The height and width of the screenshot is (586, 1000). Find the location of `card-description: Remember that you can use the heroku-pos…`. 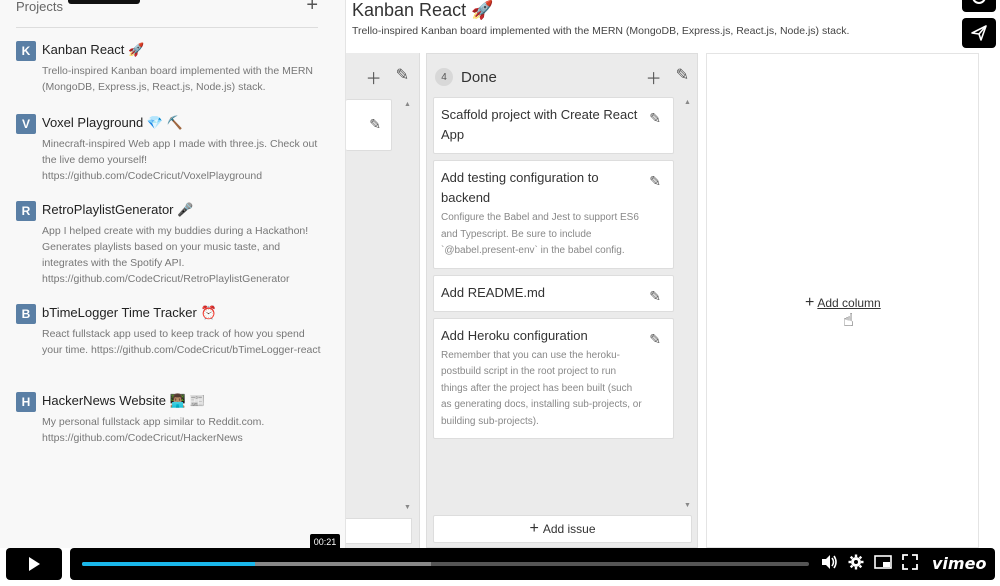

card-description: Remember that you can use the heroku-pos… is located at coordinates (541, 388).